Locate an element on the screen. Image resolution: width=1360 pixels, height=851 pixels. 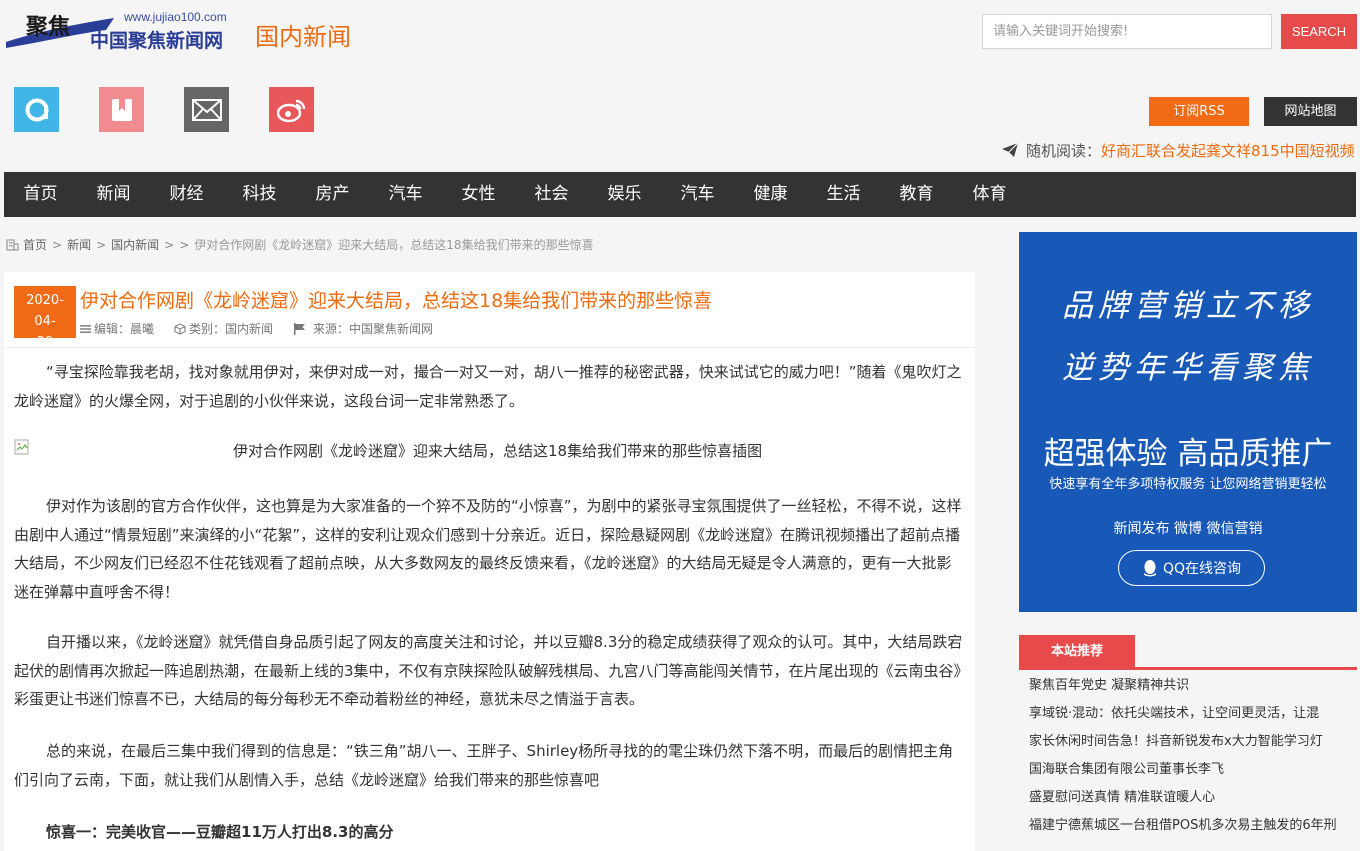
list-icon is located at coordinates (85, 328).